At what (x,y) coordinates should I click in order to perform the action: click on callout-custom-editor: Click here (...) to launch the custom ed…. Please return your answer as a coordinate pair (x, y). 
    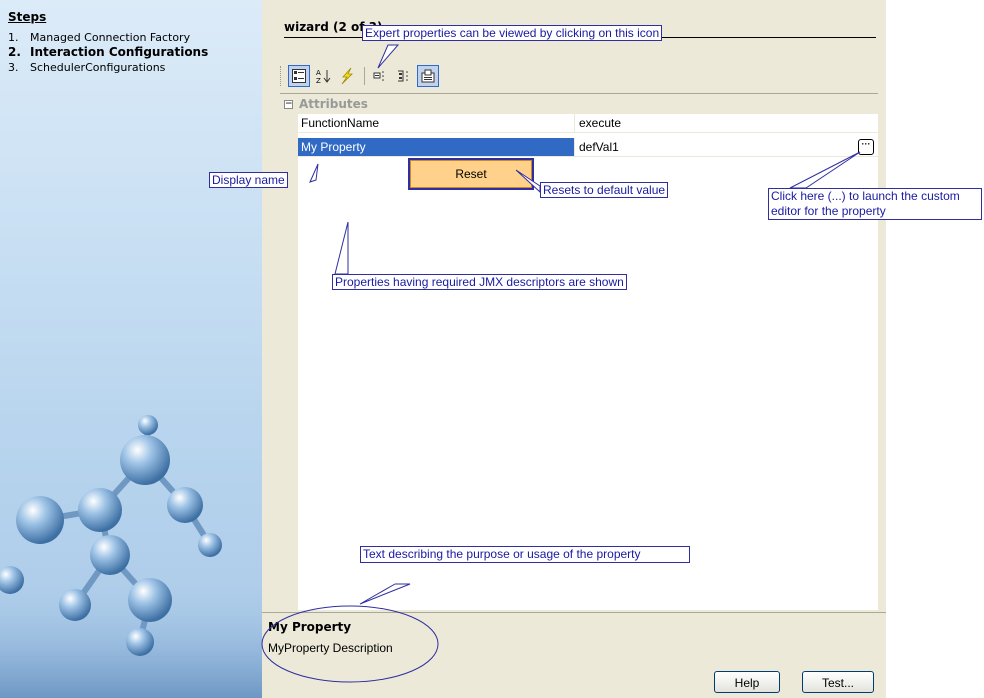
    Looking at the image, I should click on (875, 204).